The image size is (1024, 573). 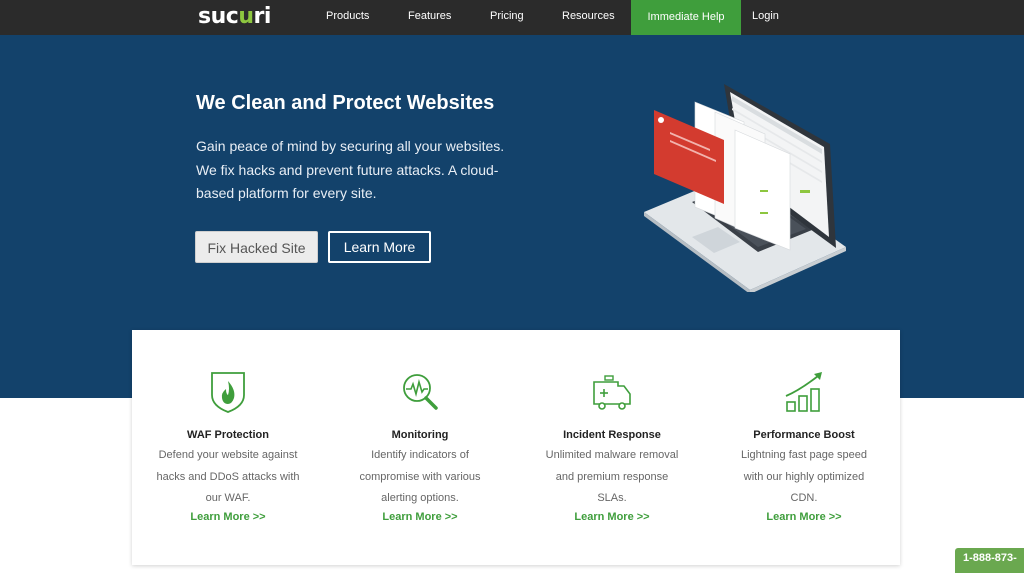 I want to click on feature-title: Monitoring, so click(x=420, y=435).